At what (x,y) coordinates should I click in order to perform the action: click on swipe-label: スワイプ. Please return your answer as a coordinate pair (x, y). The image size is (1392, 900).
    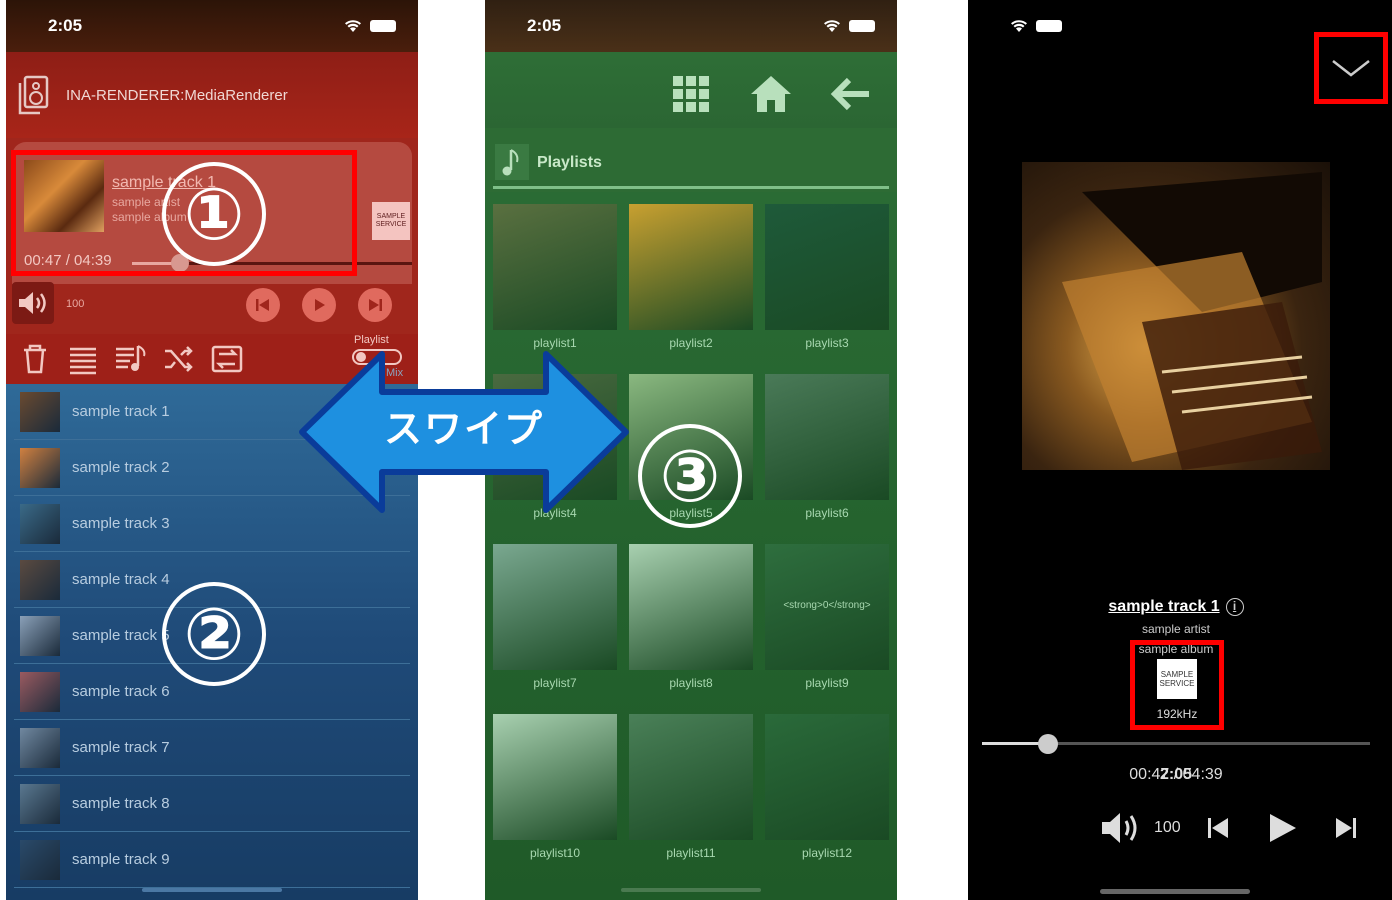
    Looking at the image, I should click on (463, 430).